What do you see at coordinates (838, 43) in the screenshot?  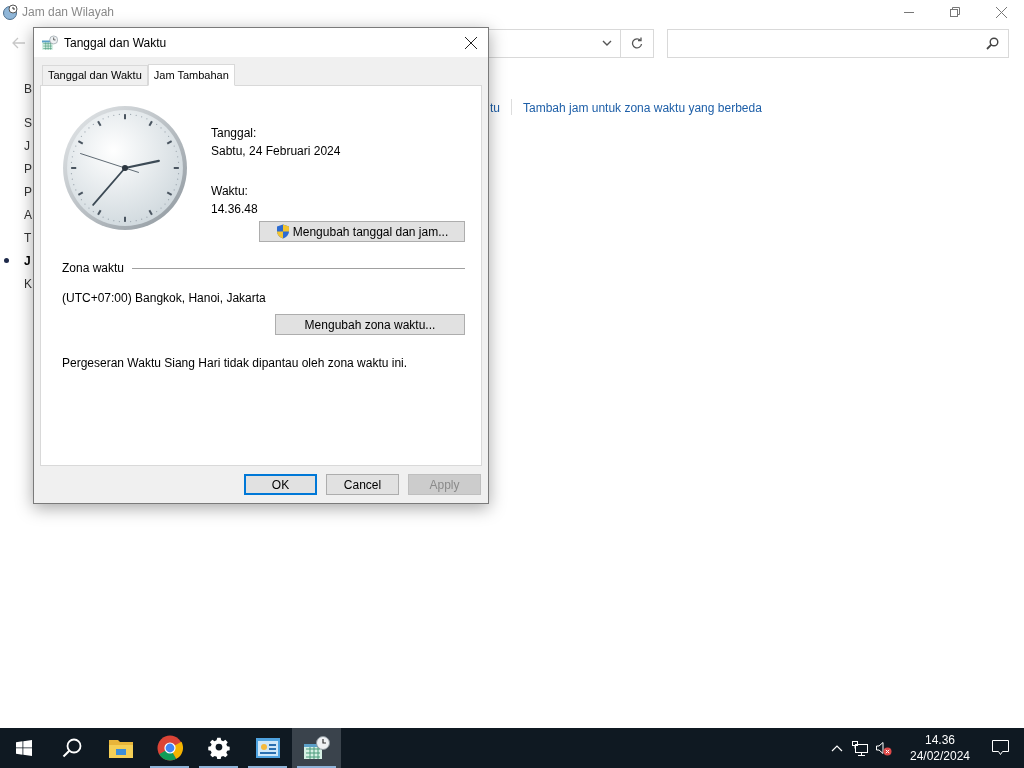 I see `search-field` at bounding box center [838, 43].